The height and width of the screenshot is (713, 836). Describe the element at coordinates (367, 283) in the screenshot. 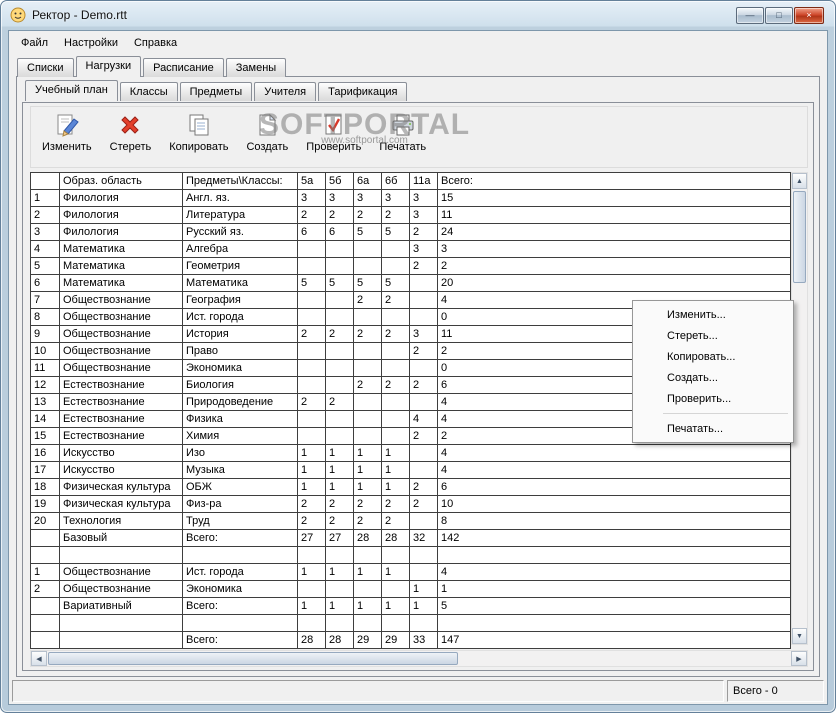

I see `class-value-cell: 5` at that location.